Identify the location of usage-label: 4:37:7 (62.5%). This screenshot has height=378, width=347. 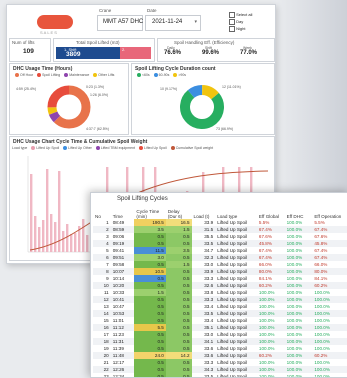
(97, 129).